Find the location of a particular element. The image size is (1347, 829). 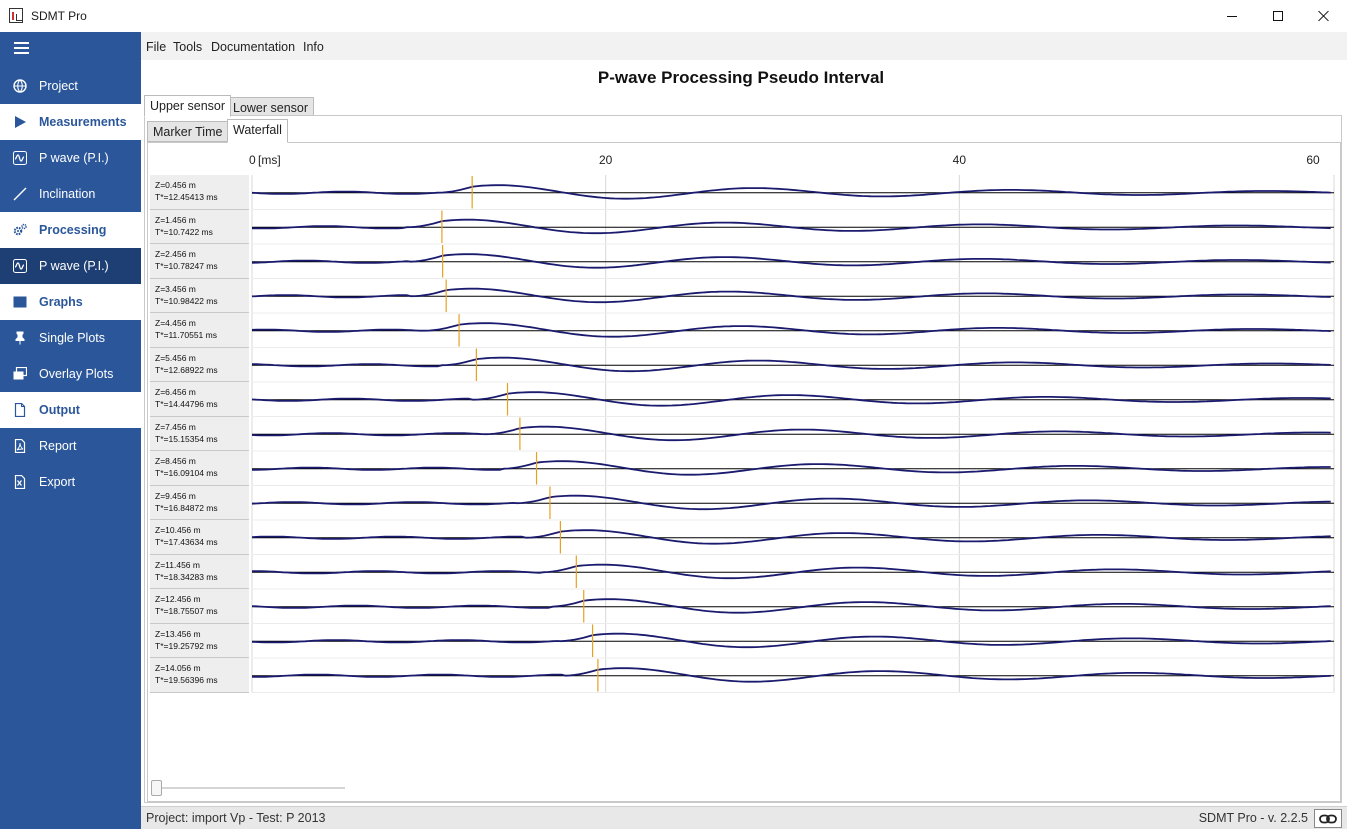

tab-marker-time: Marker Time is located at coordinates (188, 131).